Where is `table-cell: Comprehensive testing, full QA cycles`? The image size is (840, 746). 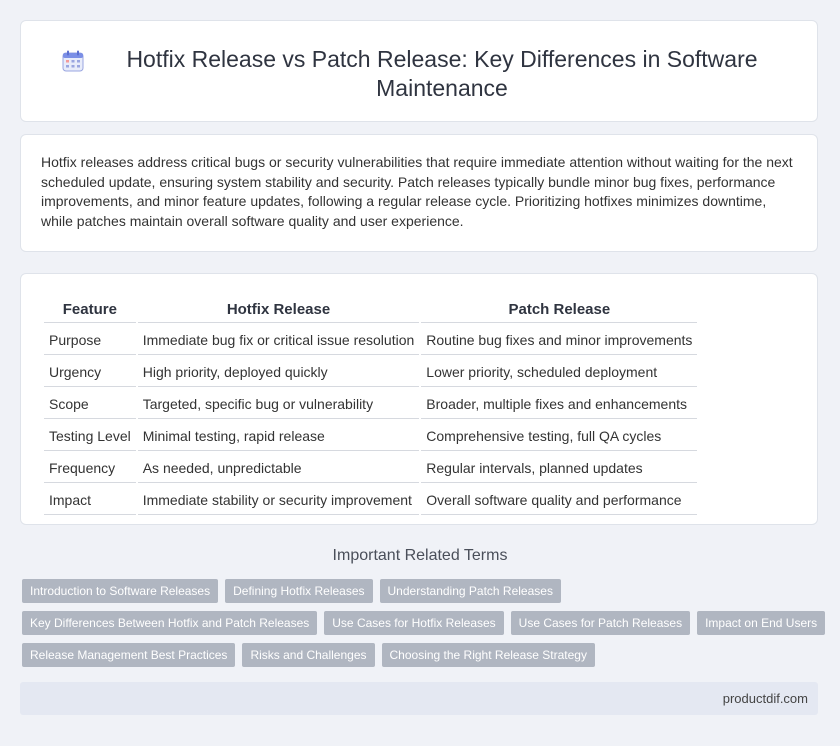
table-cell: Comprehensive testing, full QA cycles is located at coordinates (559, 436).